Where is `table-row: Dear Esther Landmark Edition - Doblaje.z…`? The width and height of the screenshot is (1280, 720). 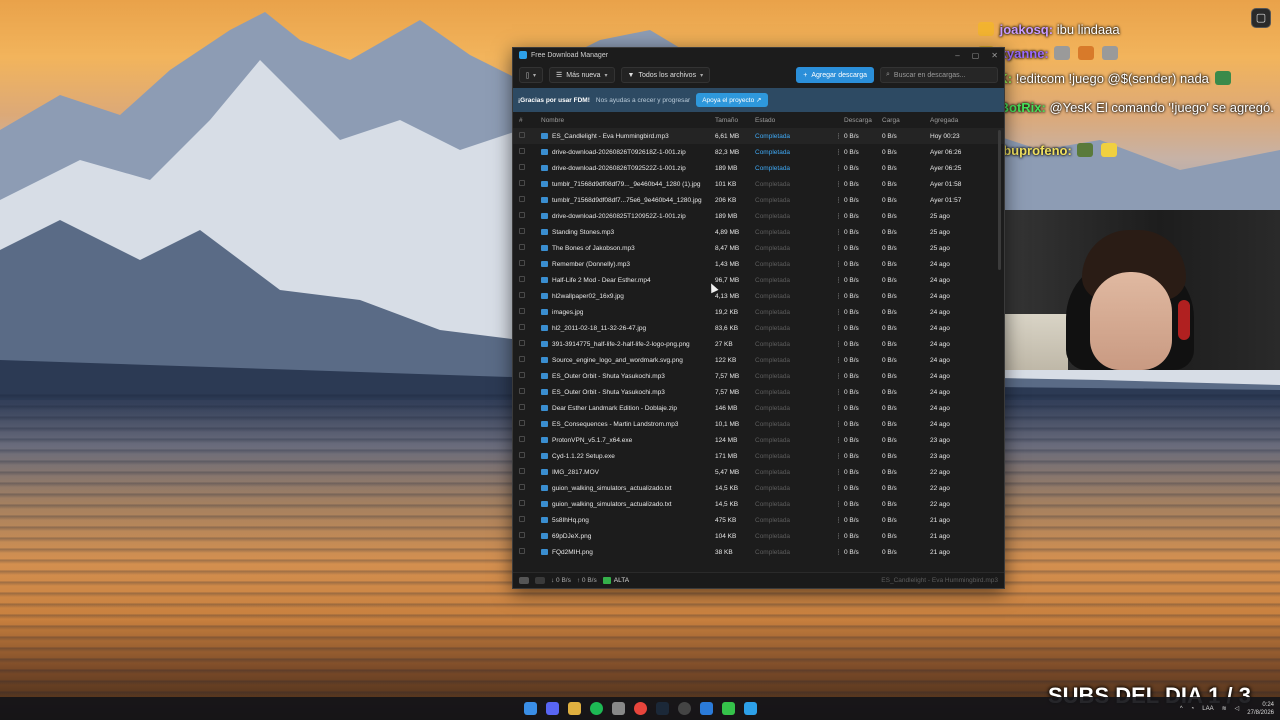 table-row: Dear Esther Landmark Edition - Doblaje.z… is located at coordinates (758, 408).